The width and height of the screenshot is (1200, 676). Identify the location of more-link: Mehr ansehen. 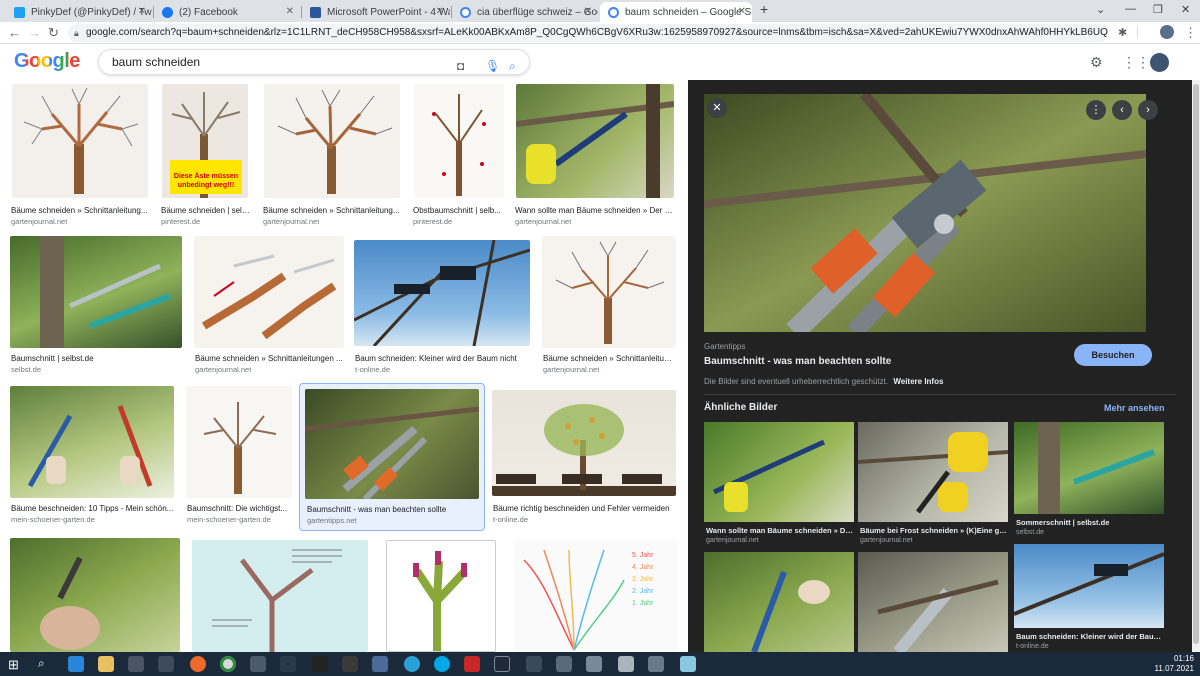
(1134, 408).